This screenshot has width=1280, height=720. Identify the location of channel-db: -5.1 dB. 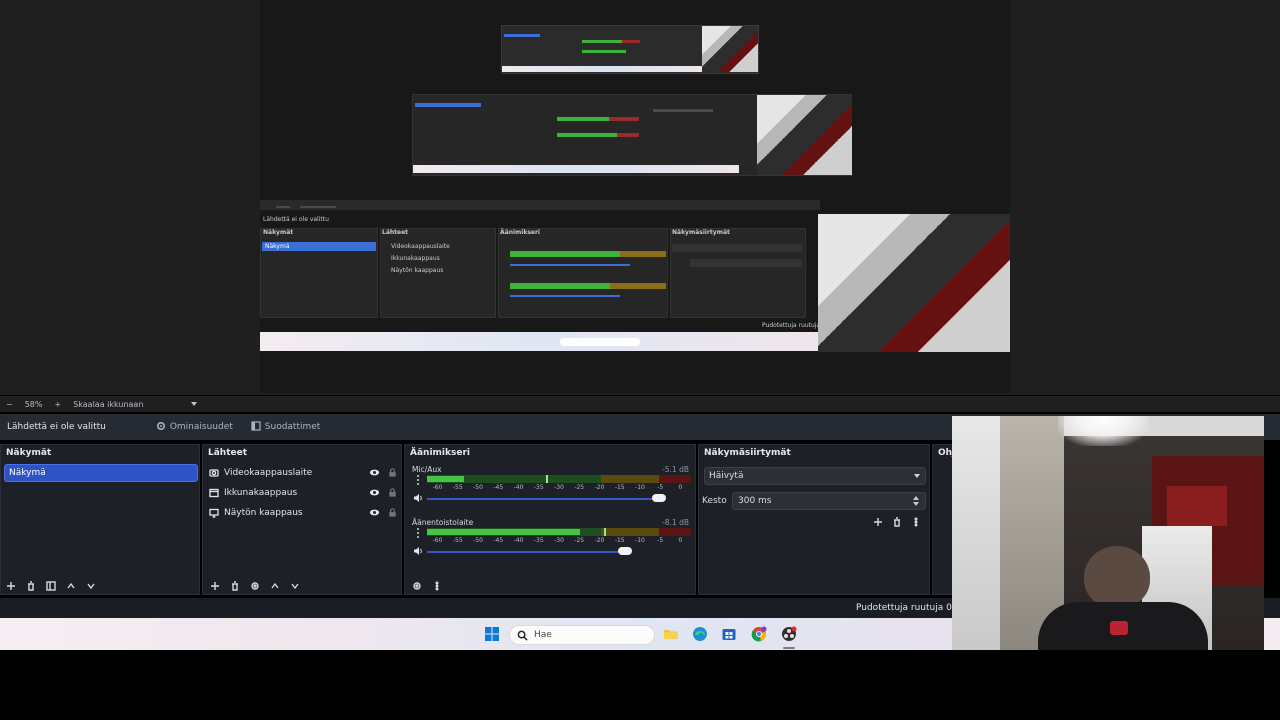
(675, 469).